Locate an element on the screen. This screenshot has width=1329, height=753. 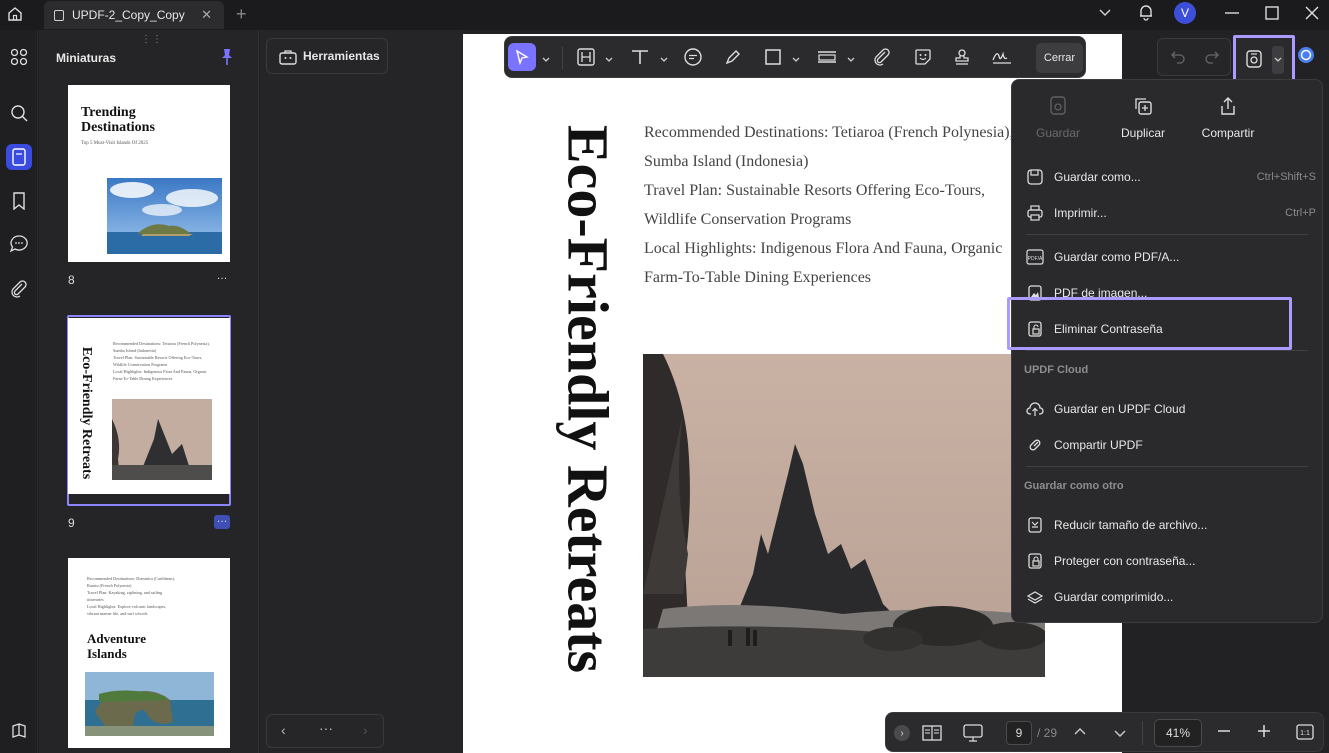
actual-size-icon: 1:1 is located at coordinates (1305, 732).